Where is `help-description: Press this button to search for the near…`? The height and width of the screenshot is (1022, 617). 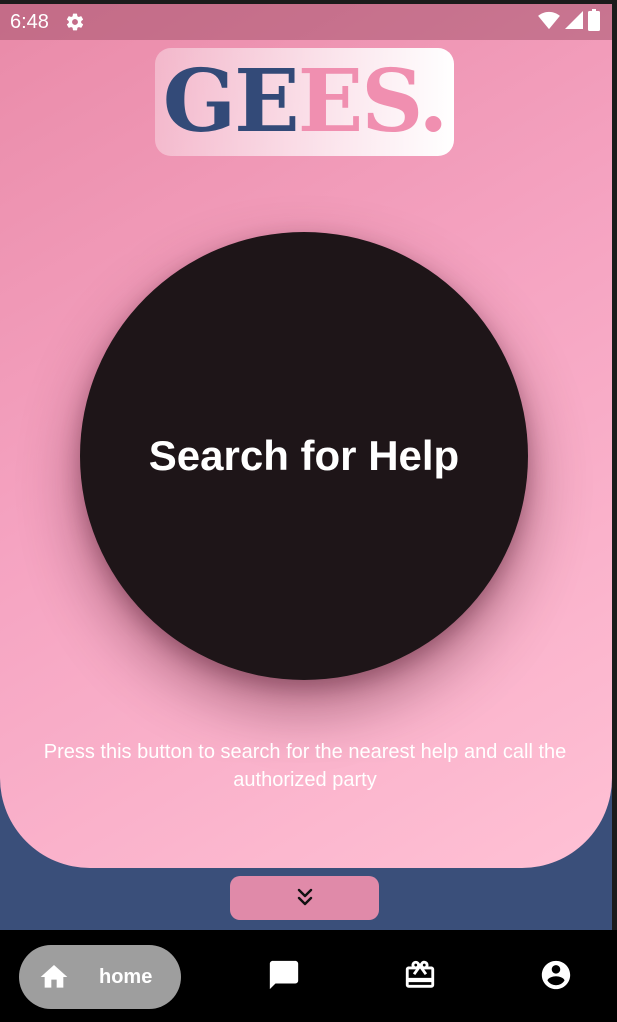 help-description: Press this button to search for the near… is located at coordinates (305, 766).